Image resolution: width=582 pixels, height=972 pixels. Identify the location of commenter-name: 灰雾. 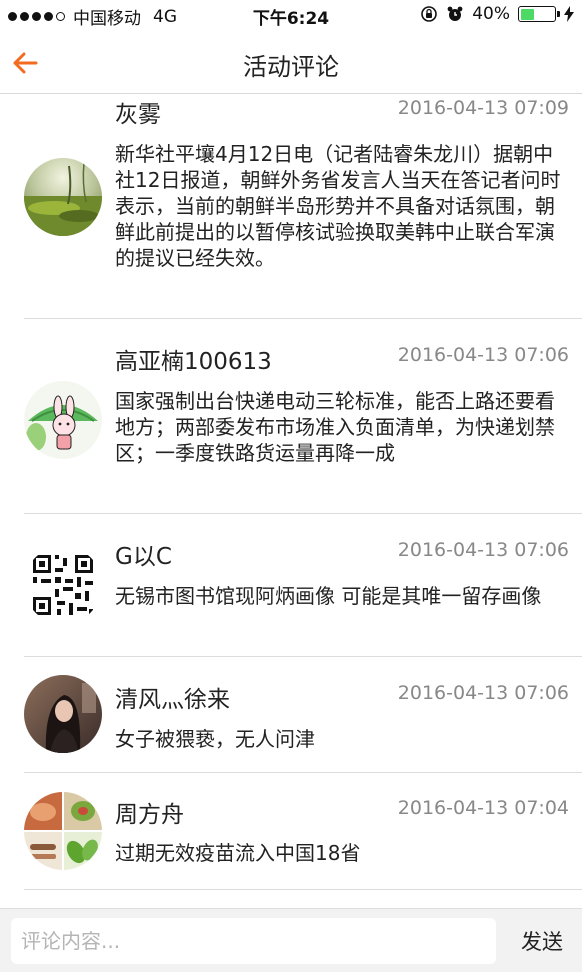
(138, 115).